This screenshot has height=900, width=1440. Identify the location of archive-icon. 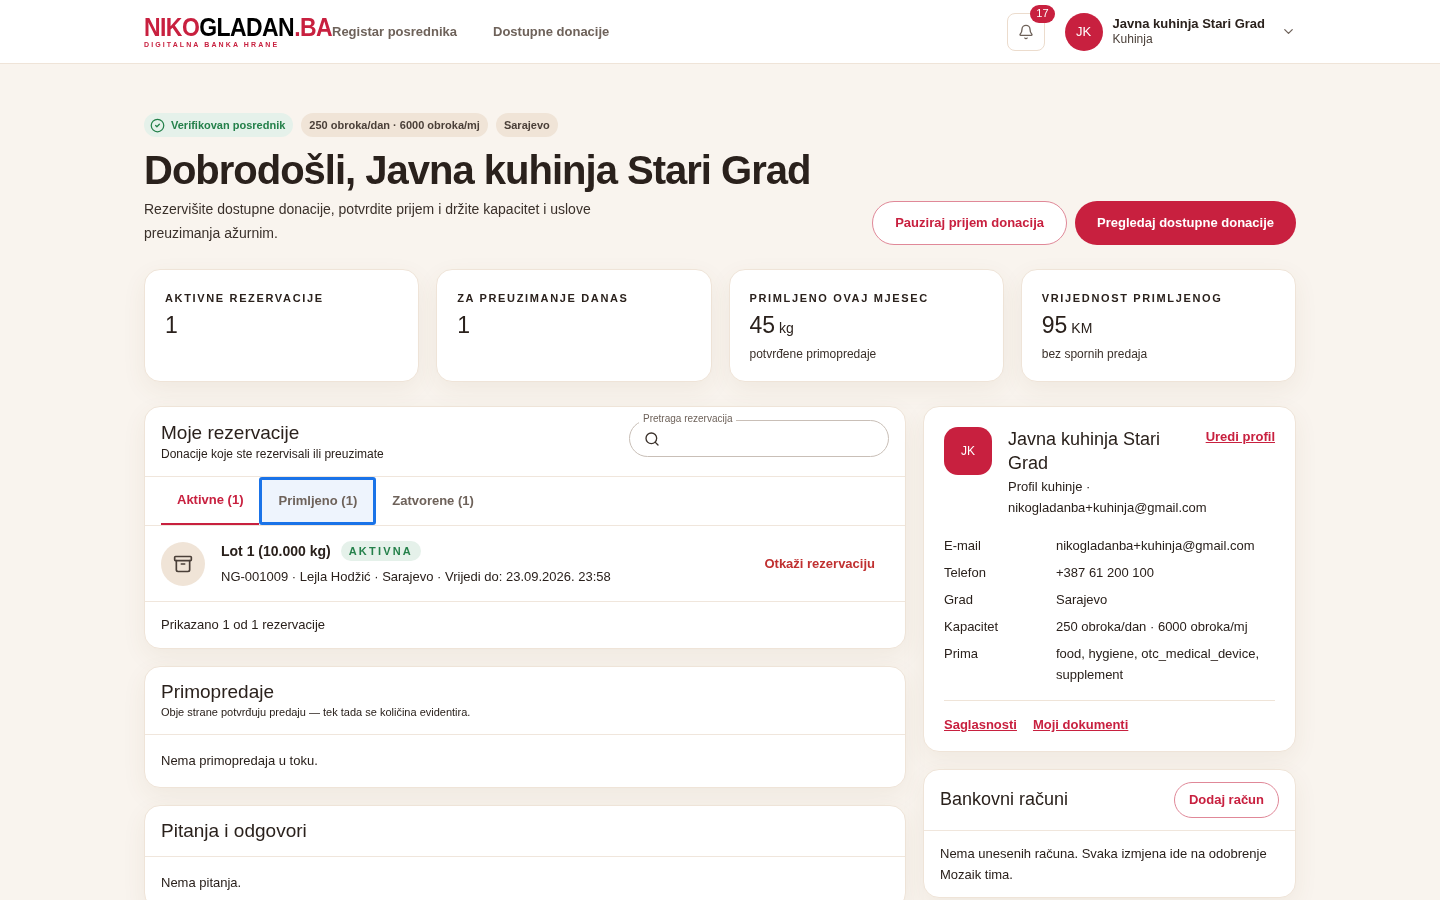
(183, 563).